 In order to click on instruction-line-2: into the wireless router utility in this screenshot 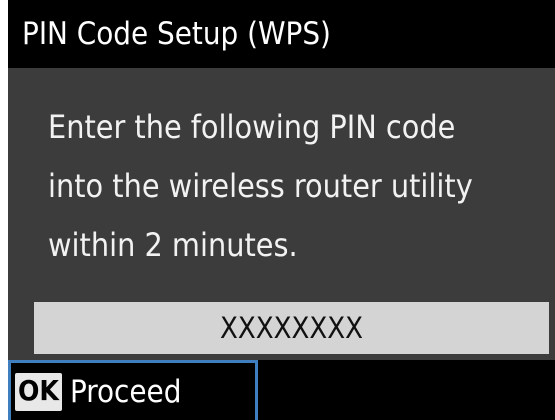, I will do `click(260, 186)`.